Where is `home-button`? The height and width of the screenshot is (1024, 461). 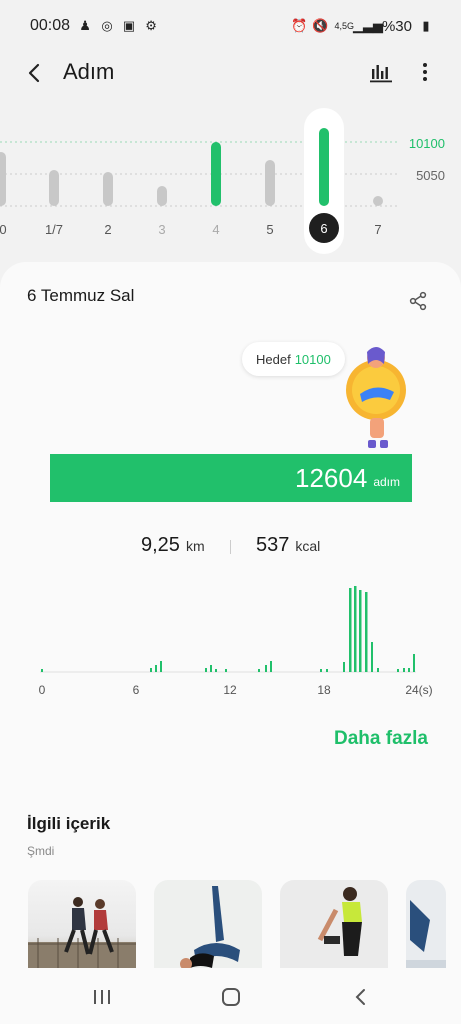 home-button is located at coordinates (231, 997).